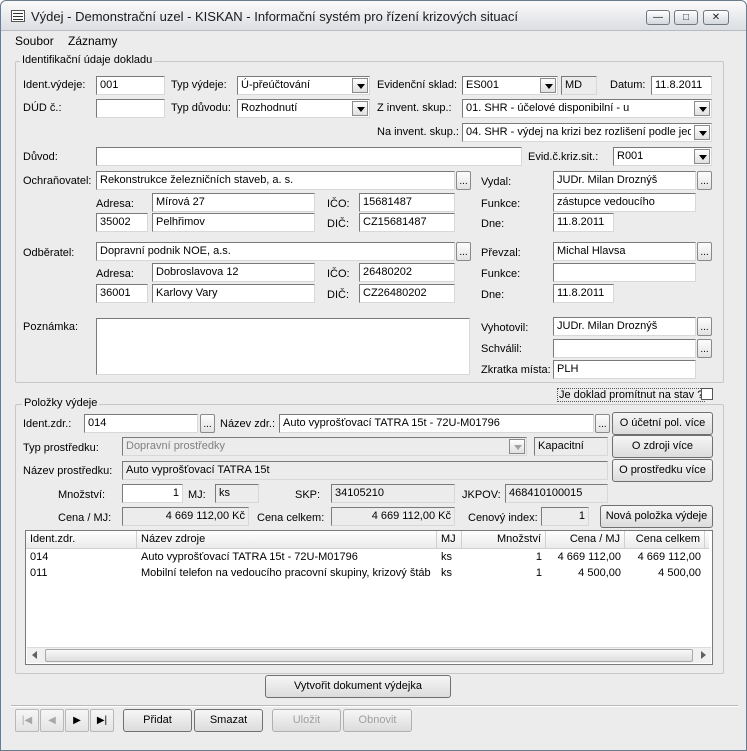  What do you see at coordinates (563, 157) in the screenshot?
I see `evid-kriz-label: Evid.č.kriz.sit.:` at bounding box center [563, 157].